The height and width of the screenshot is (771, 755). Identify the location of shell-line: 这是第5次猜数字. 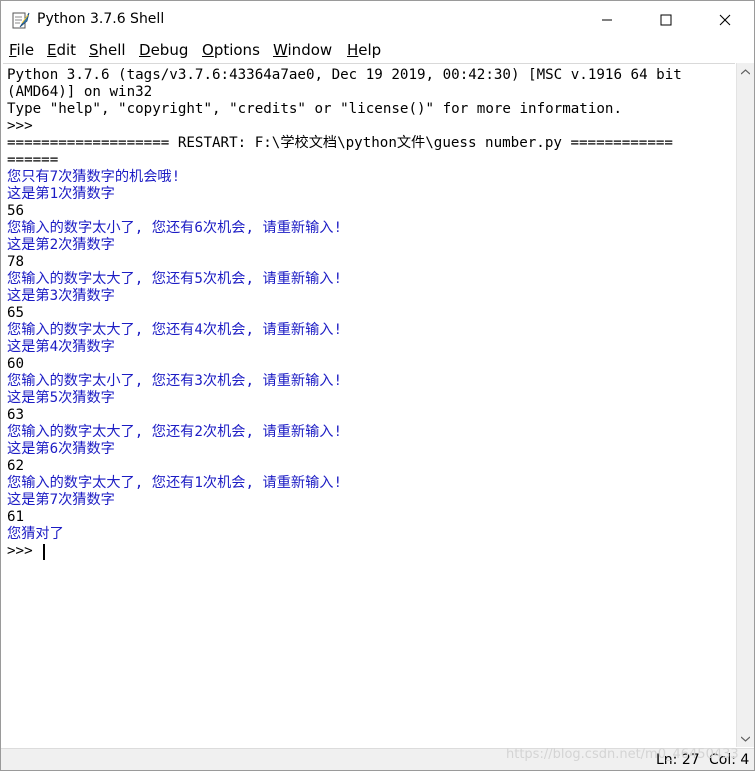
(61, 398).